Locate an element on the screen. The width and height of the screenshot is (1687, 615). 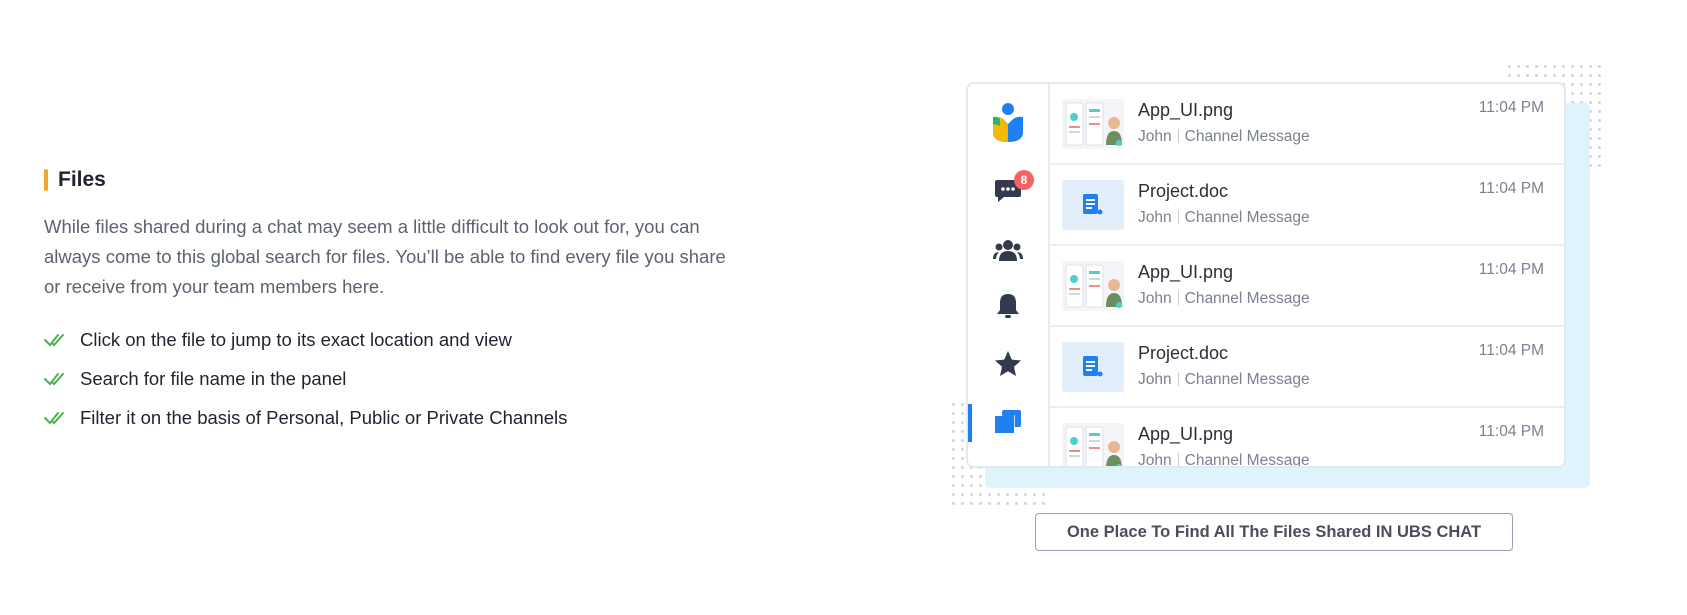
section-title: Files is located at coordinates (82, 179).